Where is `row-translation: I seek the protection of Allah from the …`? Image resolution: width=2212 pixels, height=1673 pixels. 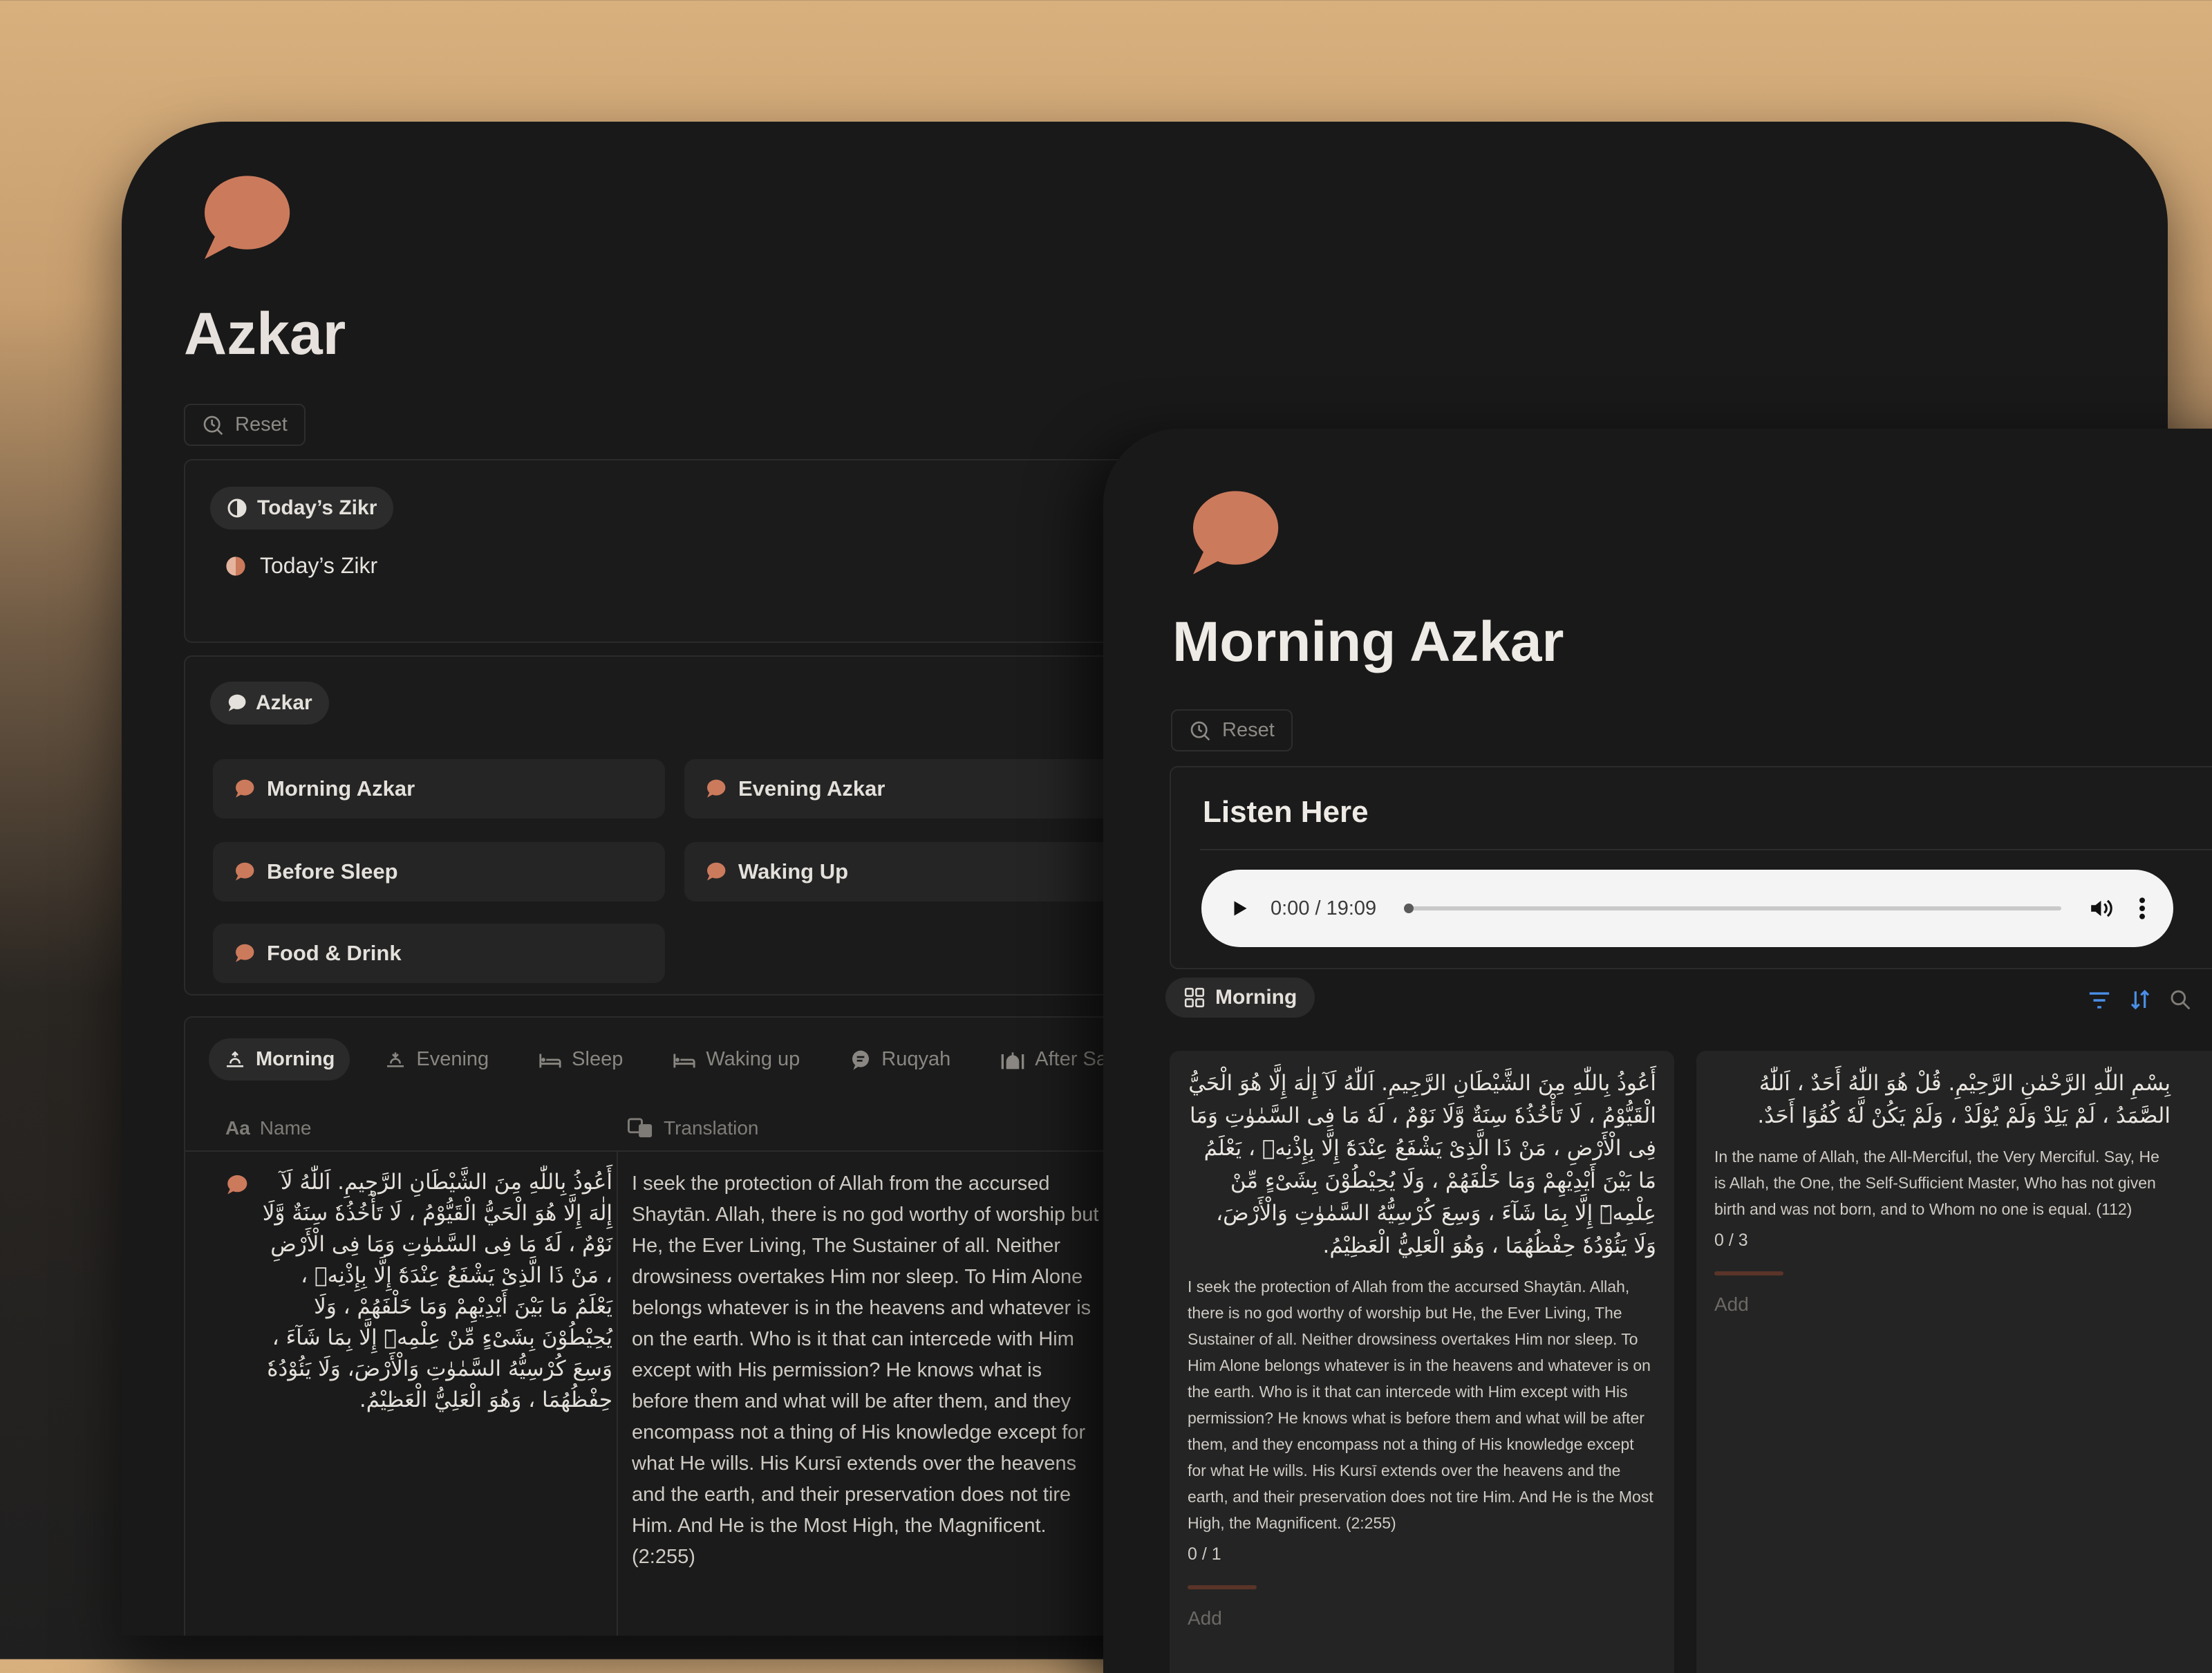 row-translation: I seek the protection of Allah from the … is located at coordinates (866, 1370).